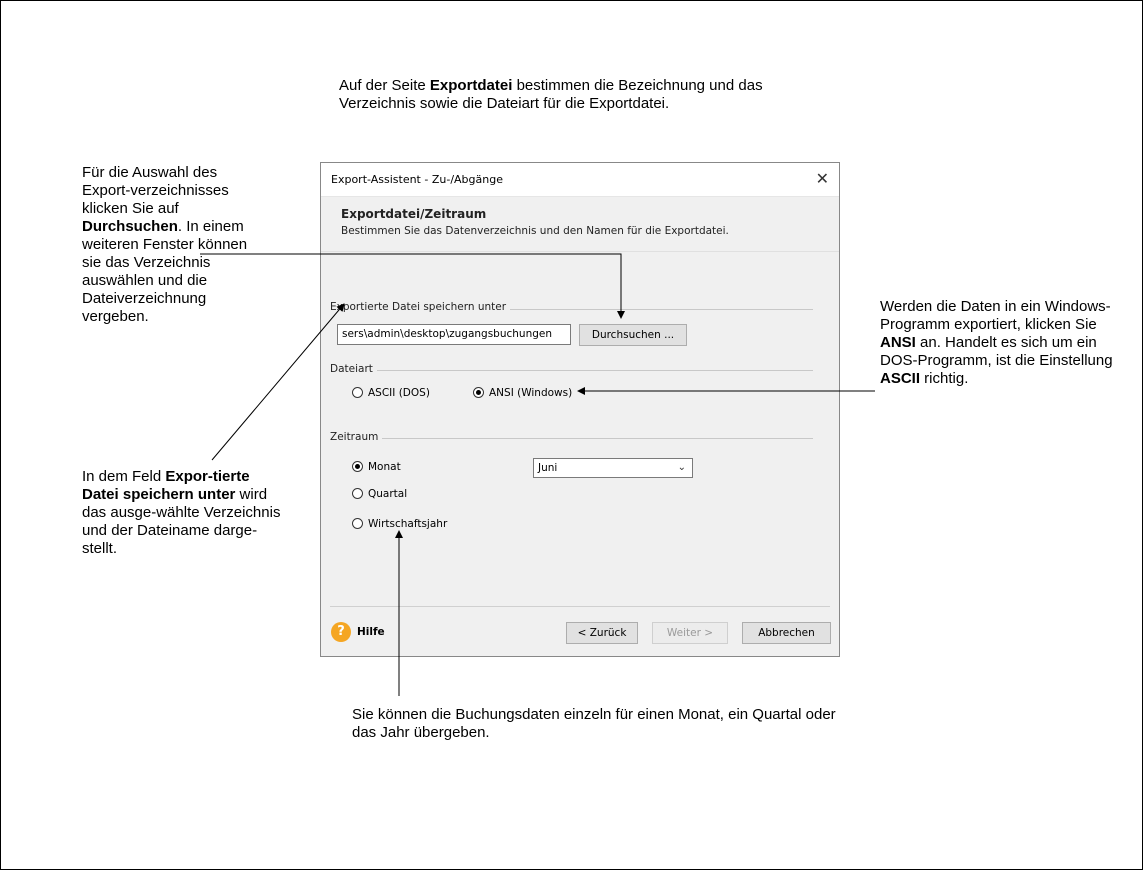  I want to click on annotation-bold: Durchsuchen, so click(130, 226).